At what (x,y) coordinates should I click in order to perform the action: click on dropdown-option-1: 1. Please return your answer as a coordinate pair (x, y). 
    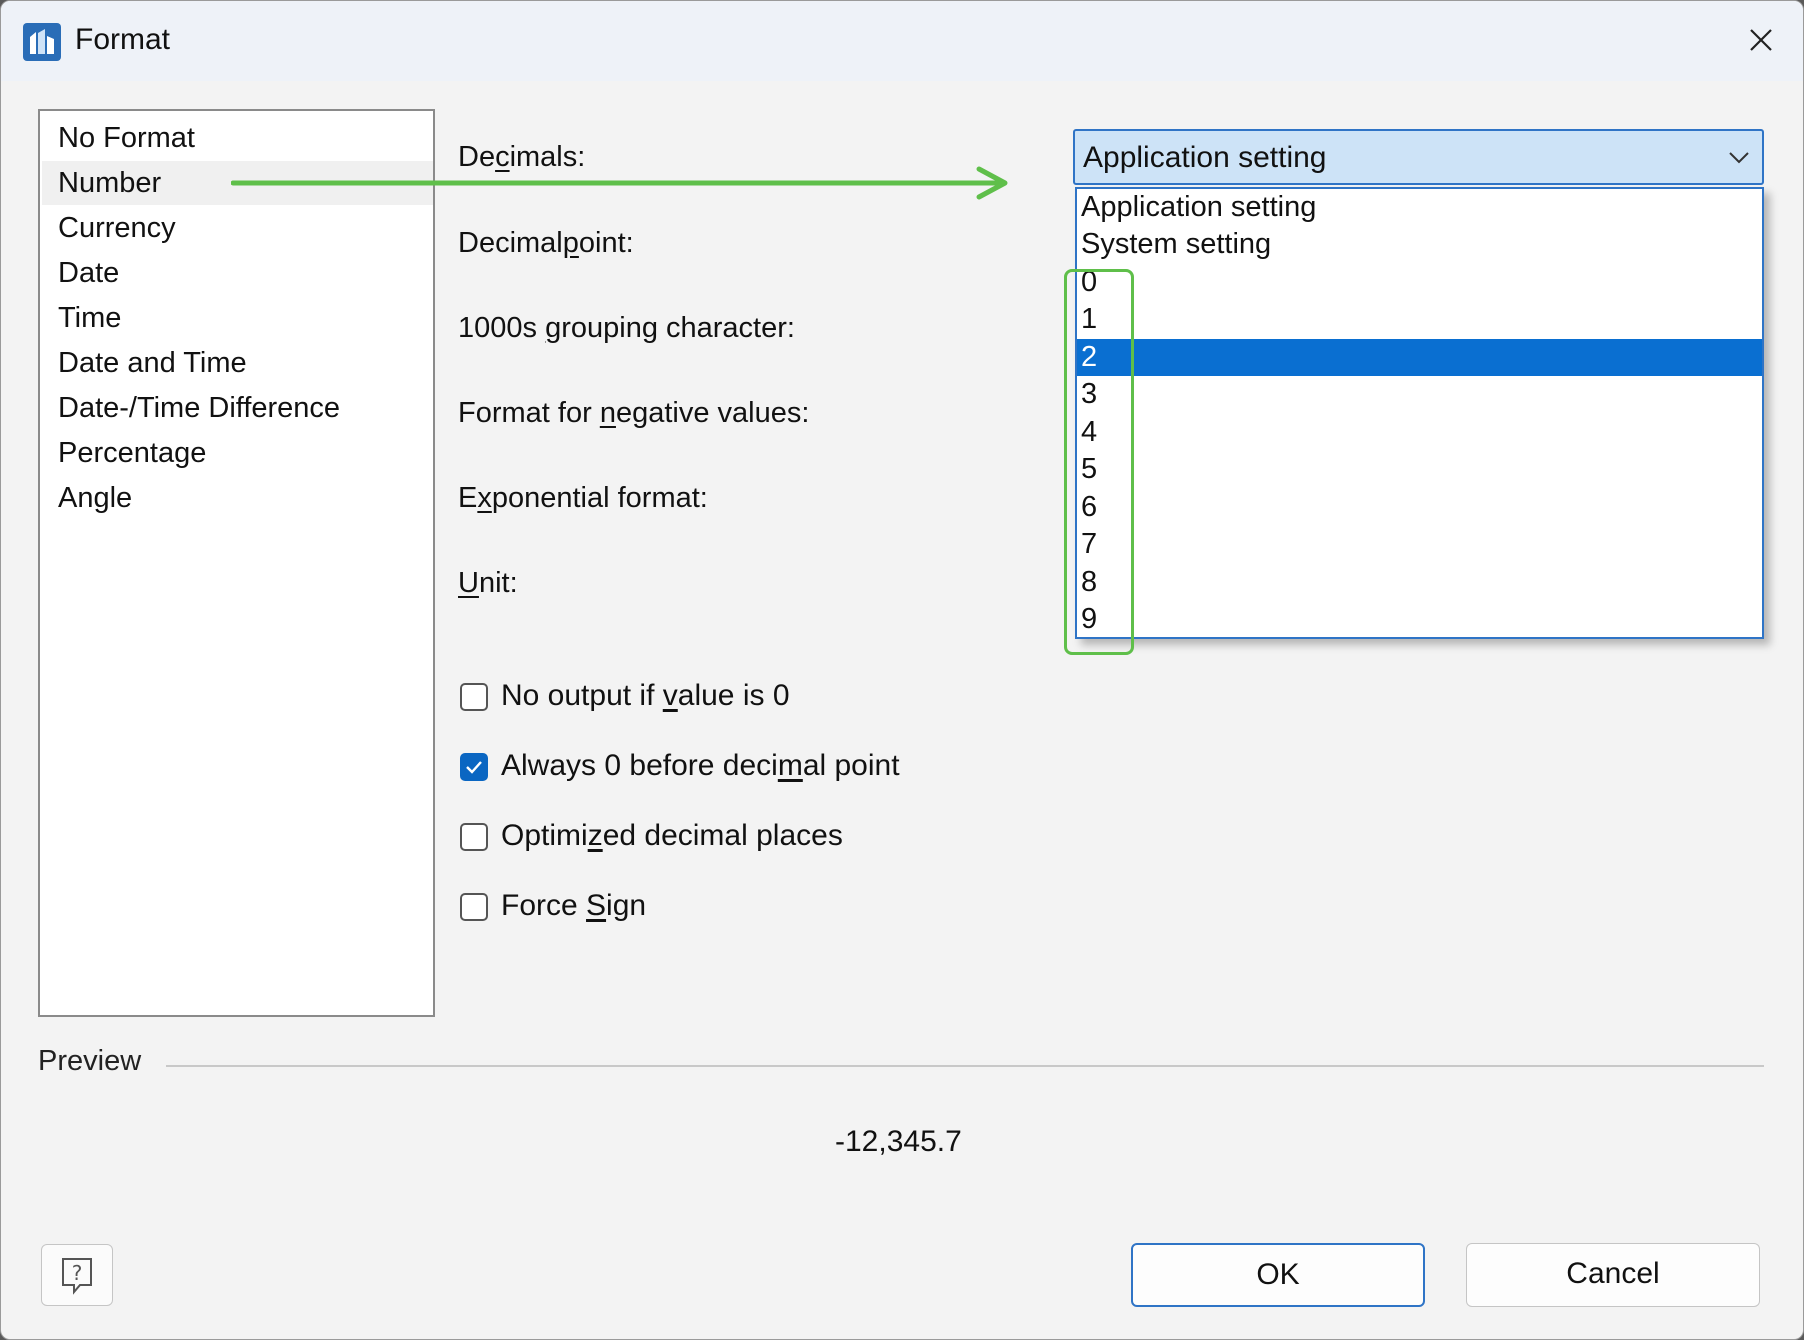
    Looking at the image, I should click on (1419, 319).